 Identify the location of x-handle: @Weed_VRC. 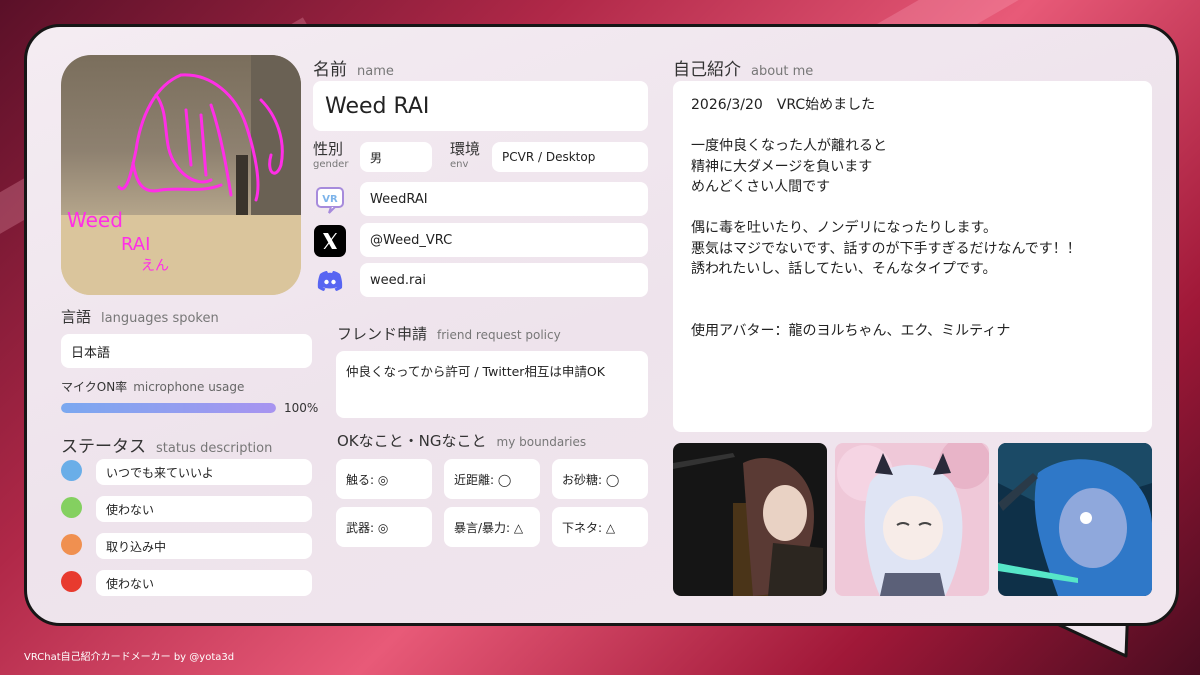
(504, 240).